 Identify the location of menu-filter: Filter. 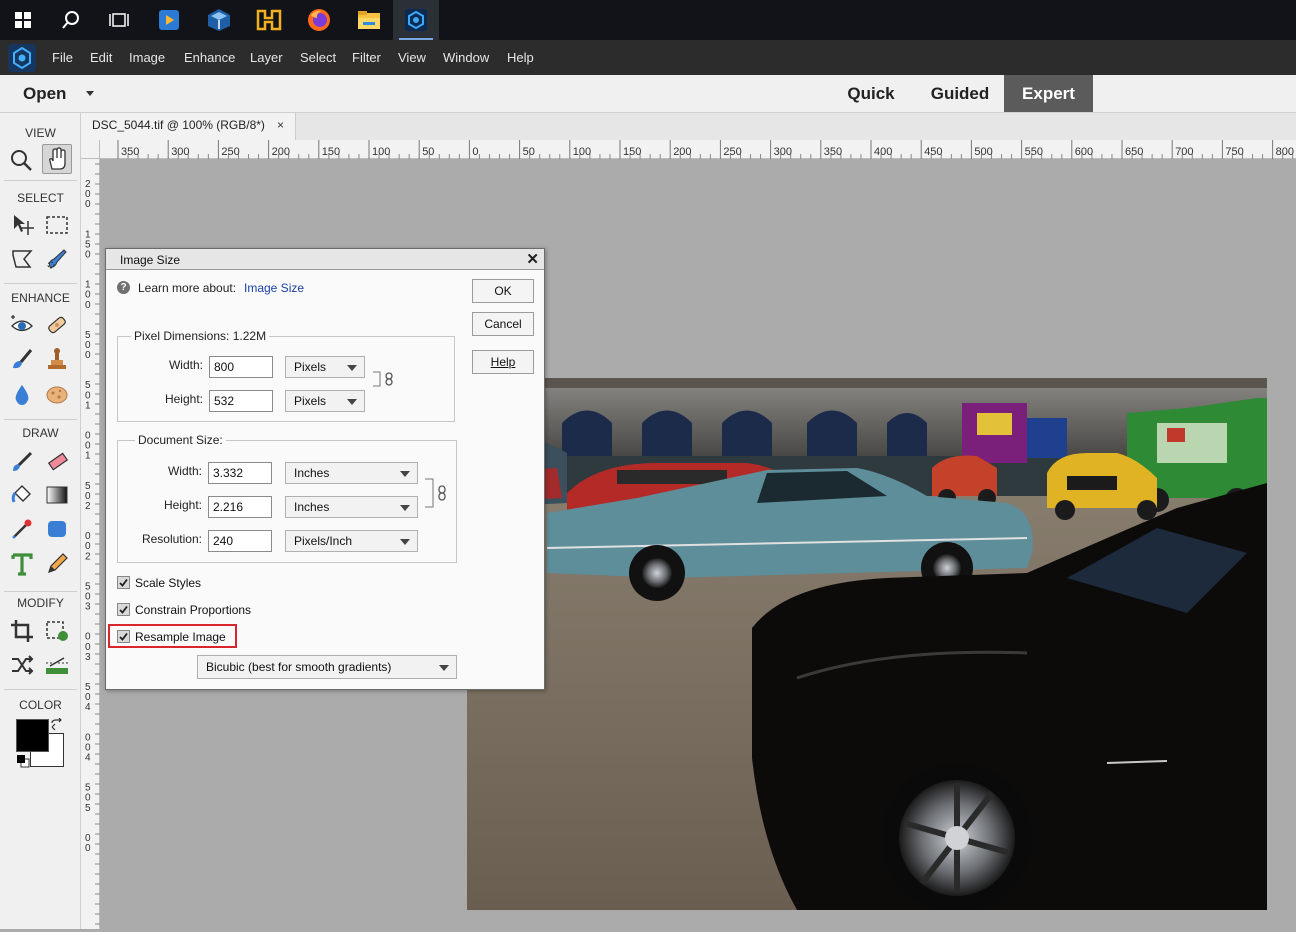
(366, 57).